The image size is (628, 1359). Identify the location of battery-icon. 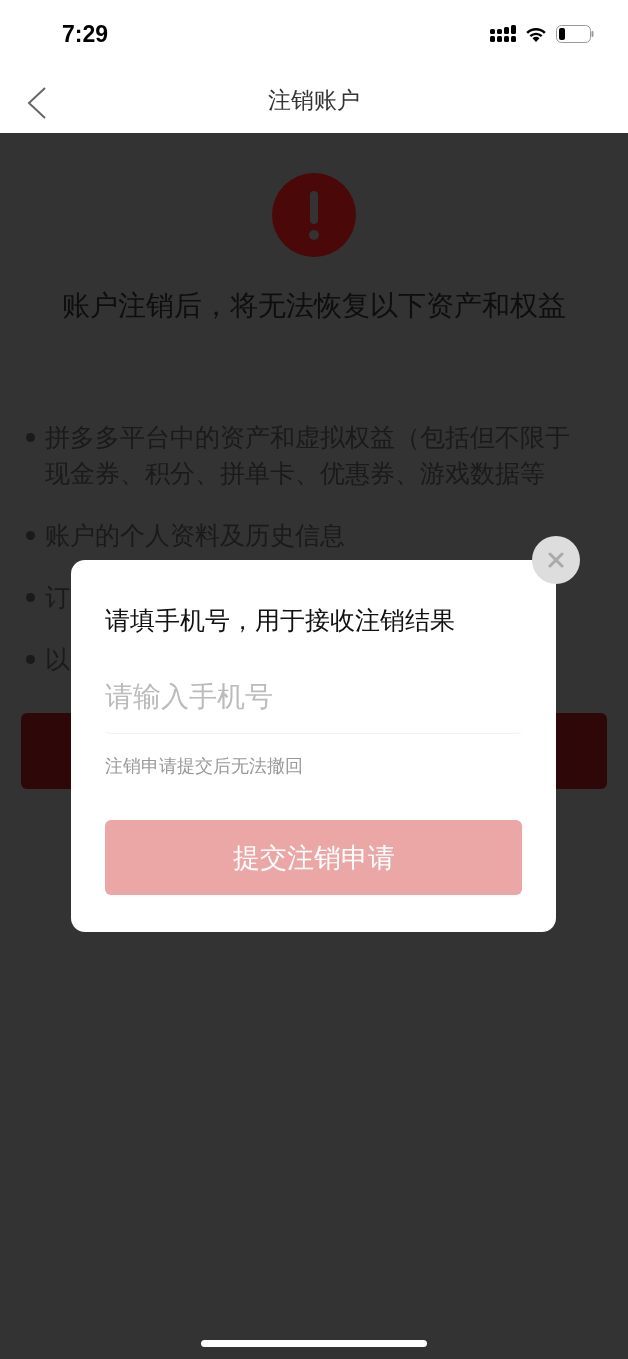
(575, 34).